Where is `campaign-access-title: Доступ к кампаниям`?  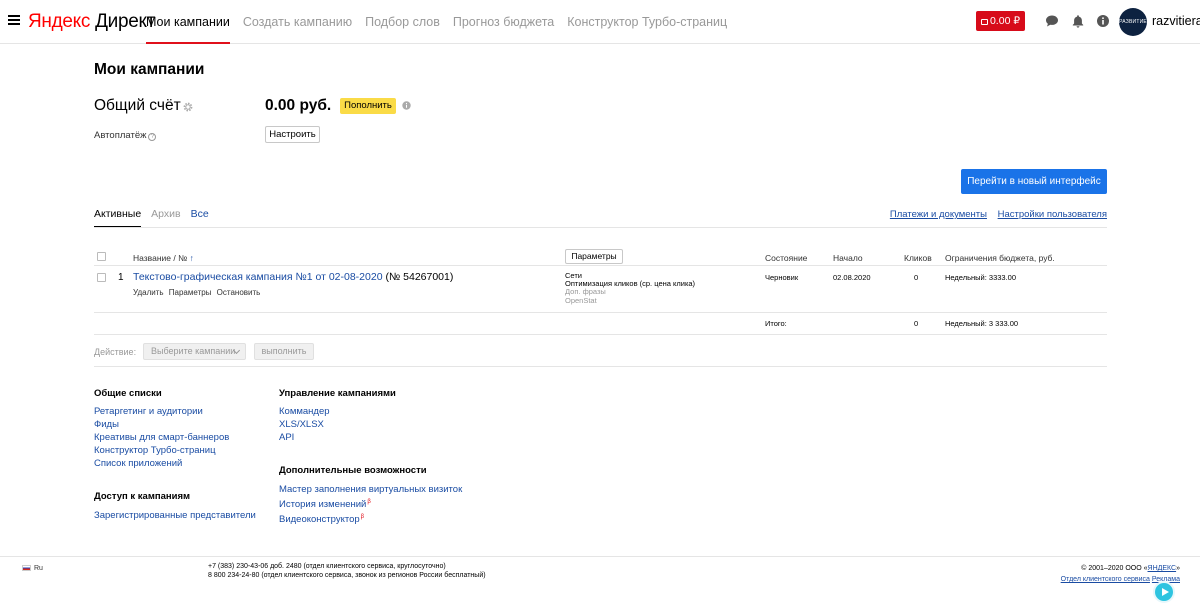
campaign-access-title: Доступ к кампаниям is located at coordinates (142, 496).